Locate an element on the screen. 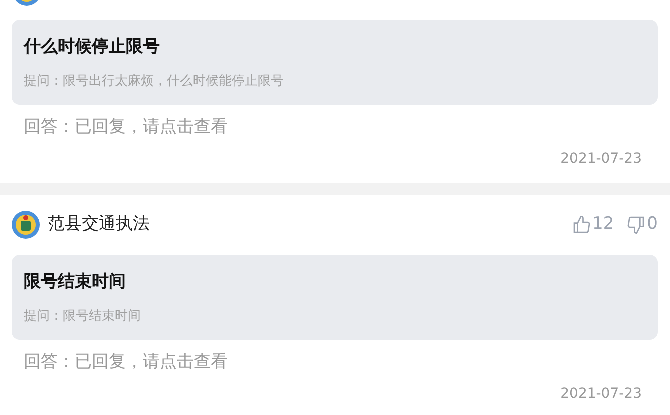  dislike-count: 0 is located at coordinates (652, 224).